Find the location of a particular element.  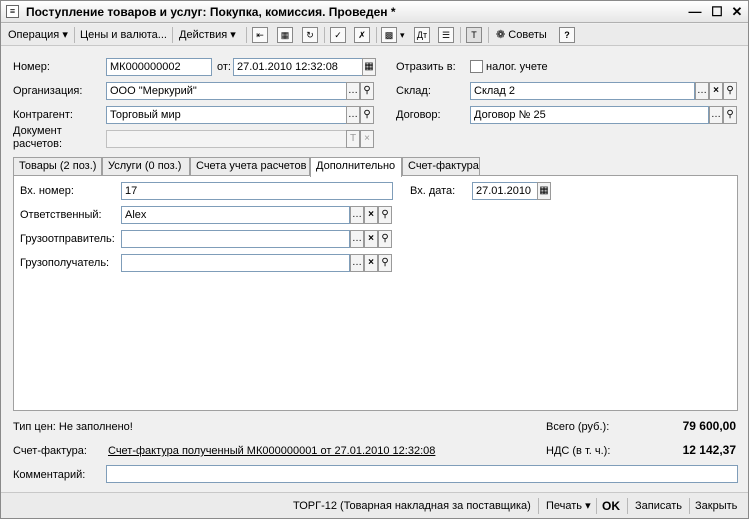

help-icon: ? is located at coordinates (567, 35).